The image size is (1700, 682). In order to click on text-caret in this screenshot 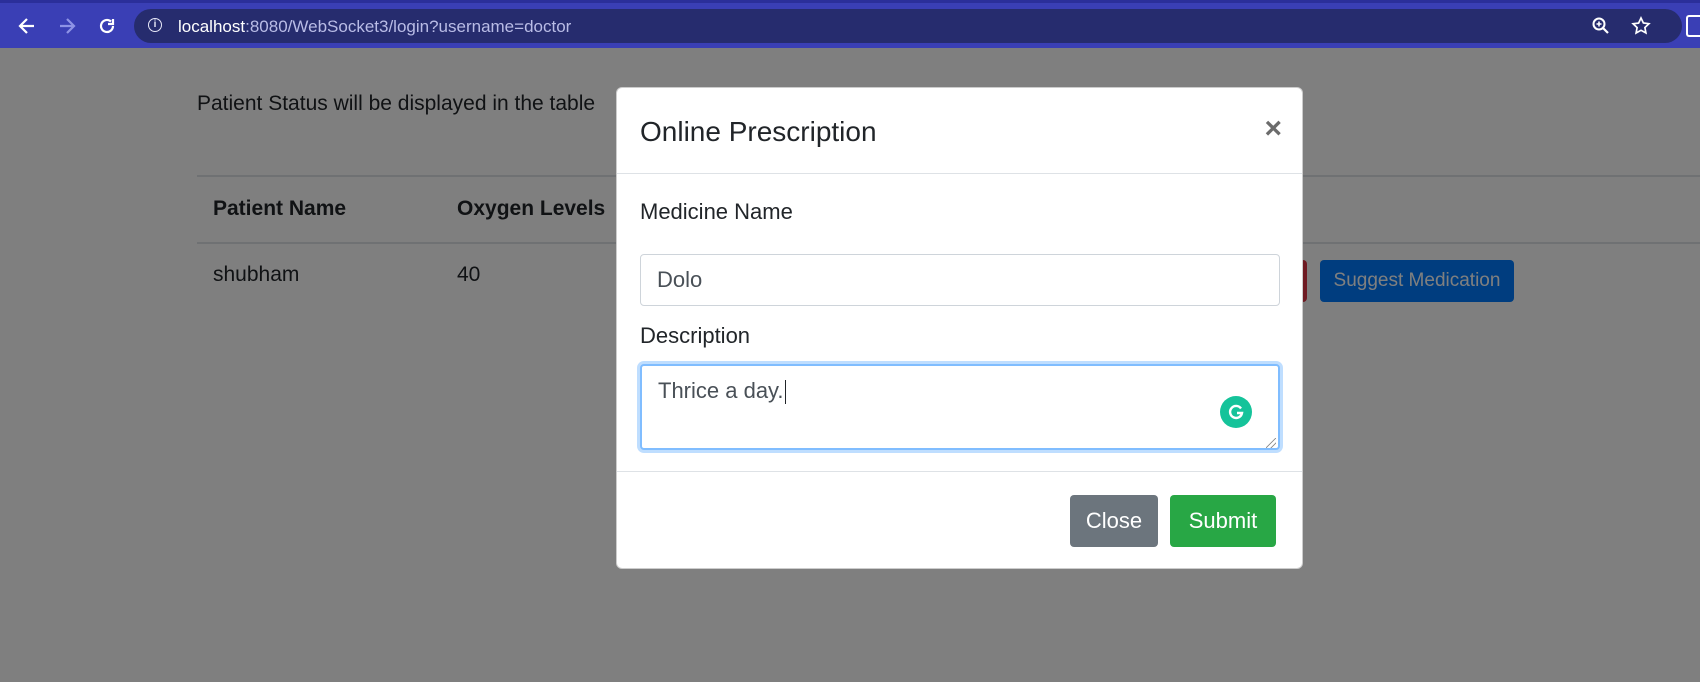, I will do `click(785, 392)`.